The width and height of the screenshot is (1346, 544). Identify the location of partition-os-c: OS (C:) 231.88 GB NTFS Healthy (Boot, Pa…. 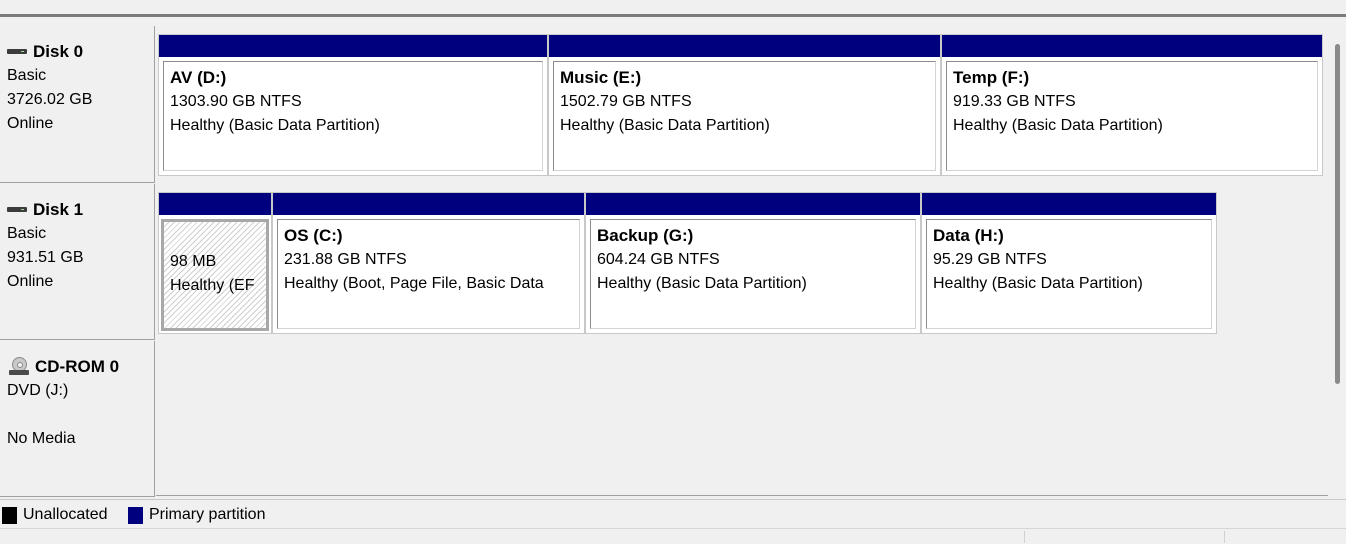
(428, 263).